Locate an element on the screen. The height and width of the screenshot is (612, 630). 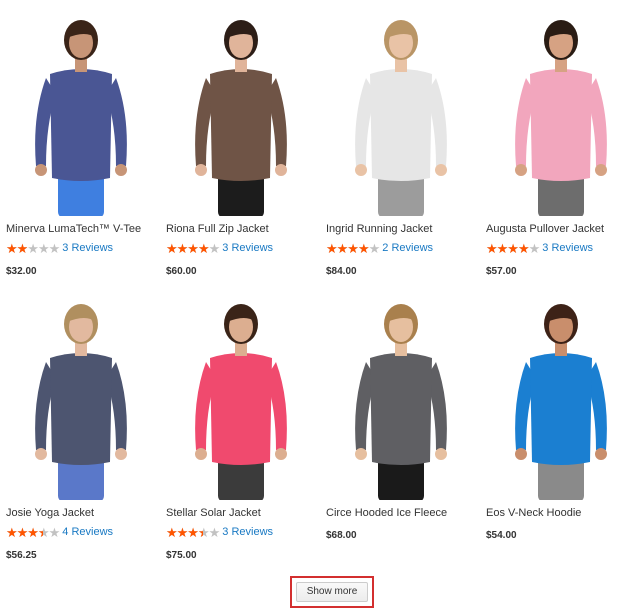
product-price: $54.00 is located at coordinates (501, 535).